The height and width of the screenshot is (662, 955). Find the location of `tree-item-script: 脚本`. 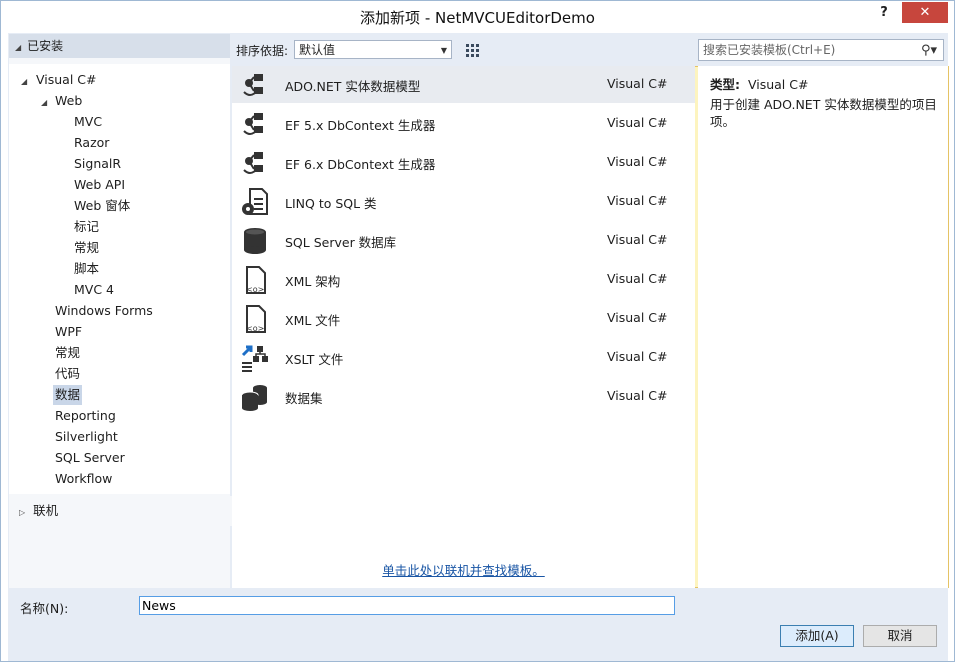

tree-item-script: 脚本 is located at coordinates (86, 269).